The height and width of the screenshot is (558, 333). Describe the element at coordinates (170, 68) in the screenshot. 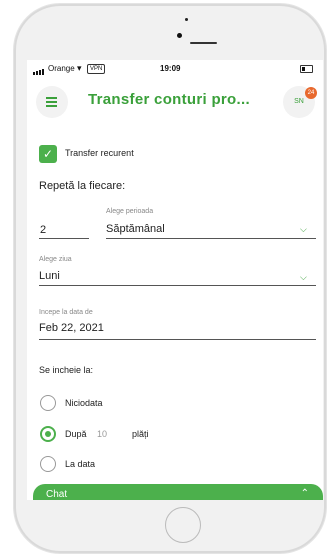

I see `status-time: 19:09` at that location.